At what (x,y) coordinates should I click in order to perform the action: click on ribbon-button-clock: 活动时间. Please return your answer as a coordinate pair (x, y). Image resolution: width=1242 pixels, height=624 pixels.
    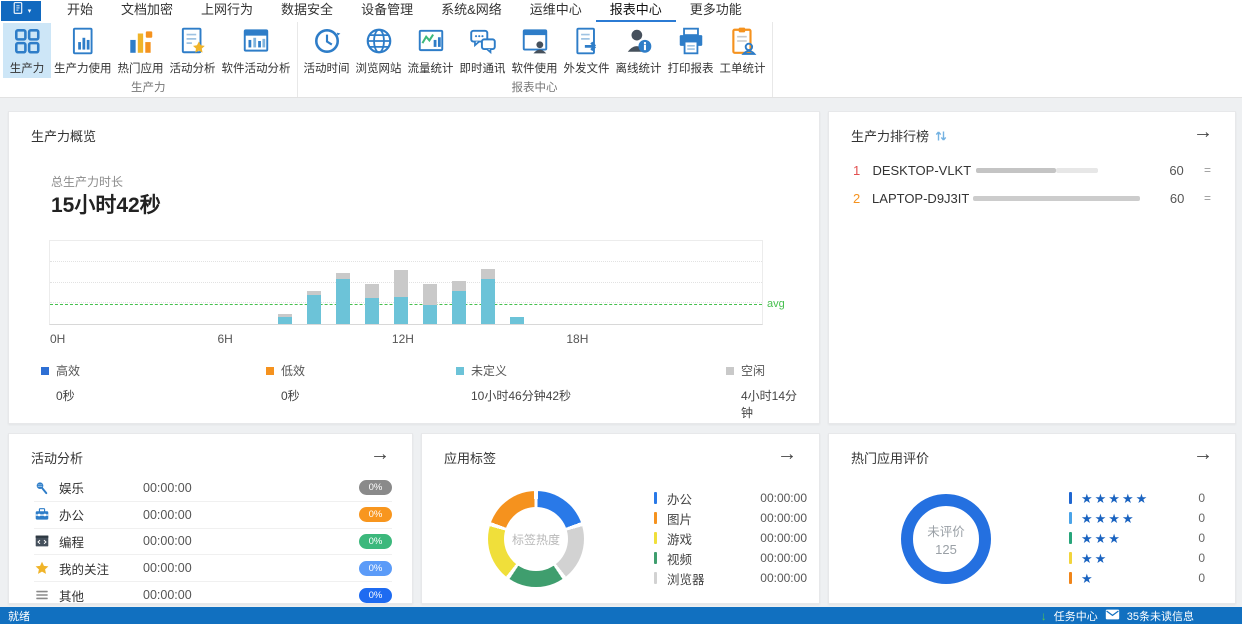
    Looking at the image, I should click on (327, 50).